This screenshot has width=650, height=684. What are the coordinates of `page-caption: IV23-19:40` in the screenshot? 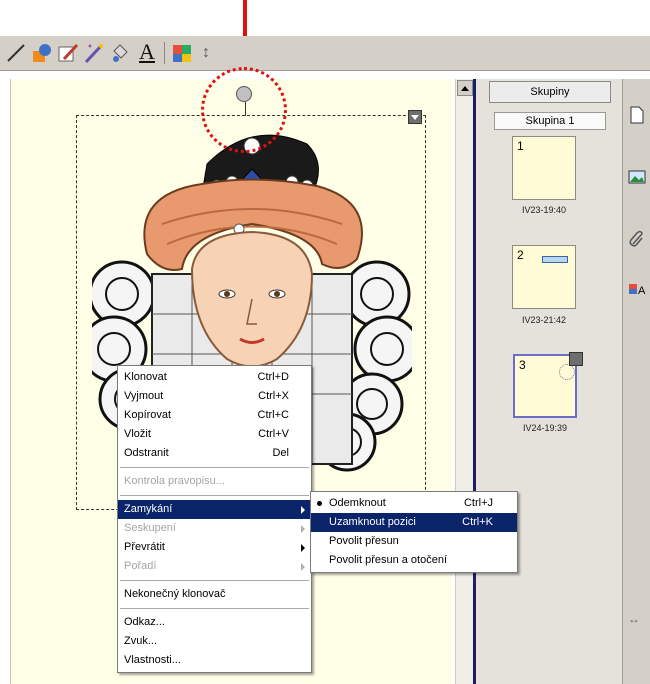 It's located at (544, 210).